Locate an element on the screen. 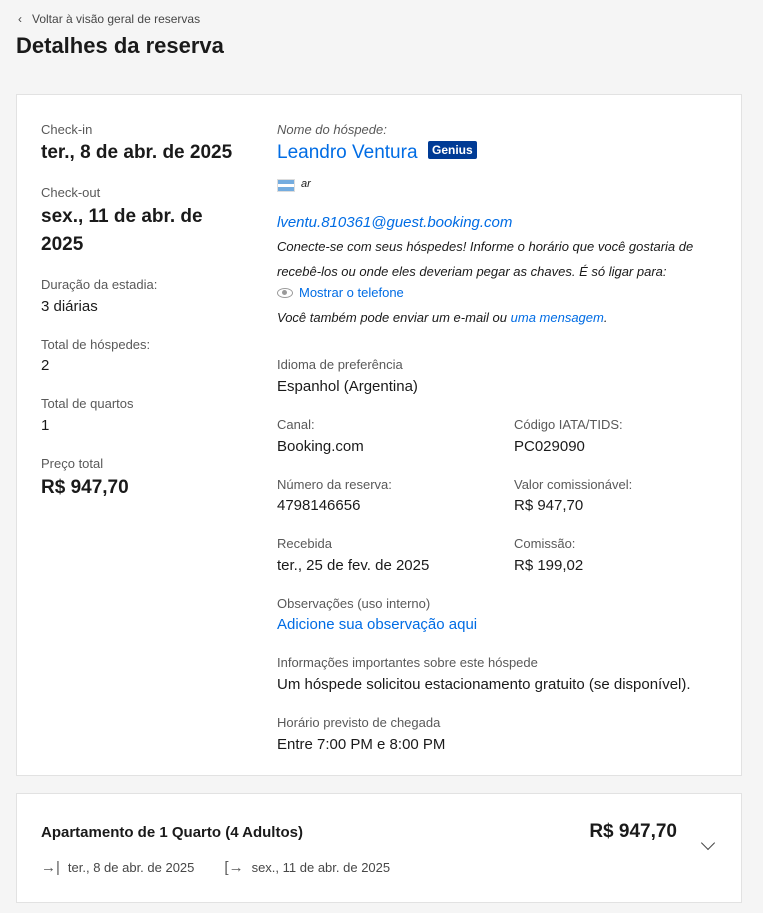  show-phone-button: Mostrar o telefone is located at coordinates (340, 292).